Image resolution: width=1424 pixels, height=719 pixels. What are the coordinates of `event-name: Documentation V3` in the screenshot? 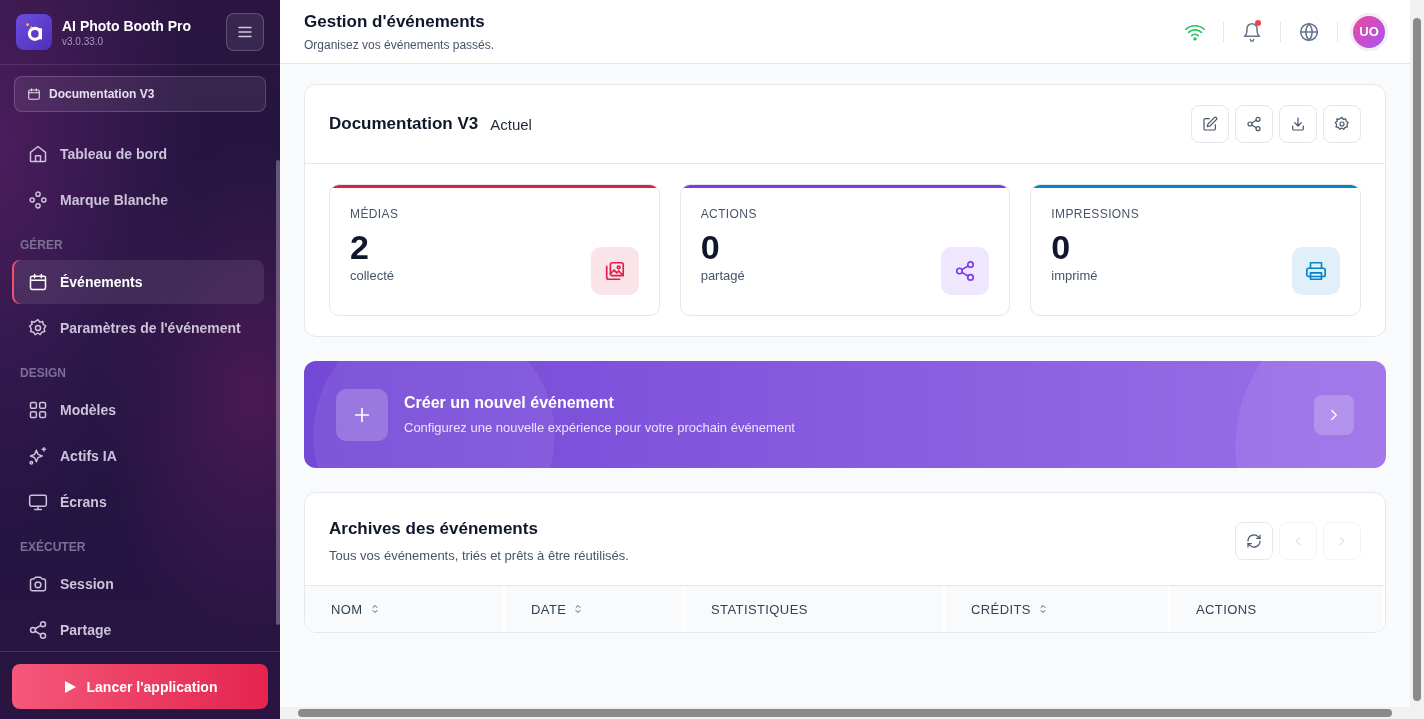 It's located at (404, 124).